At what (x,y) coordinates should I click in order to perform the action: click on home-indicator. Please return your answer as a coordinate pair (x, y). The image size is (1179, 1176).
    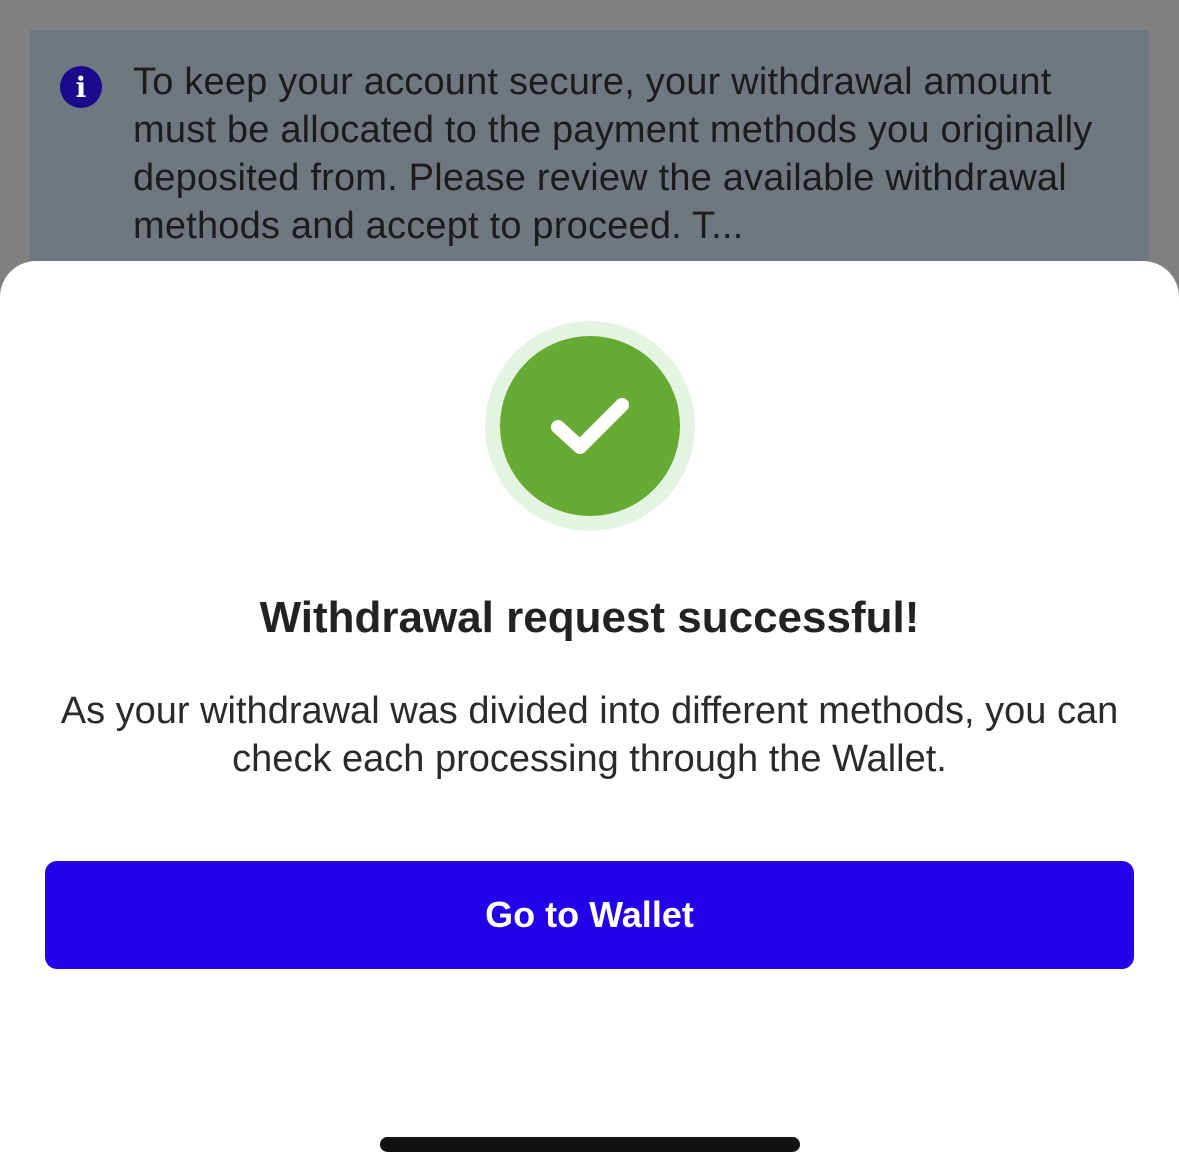
    Looking at the image, I should click on (590, 1144).